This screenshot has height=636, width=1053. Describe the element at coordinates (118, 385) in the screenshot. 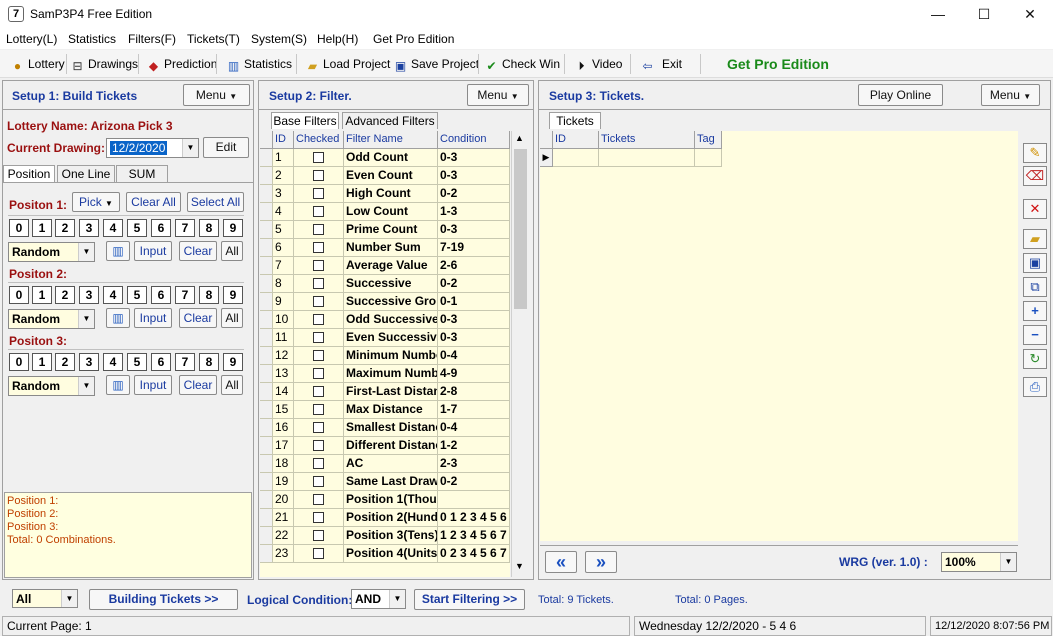

I see `position-3-chart-button: ▥` at that location.